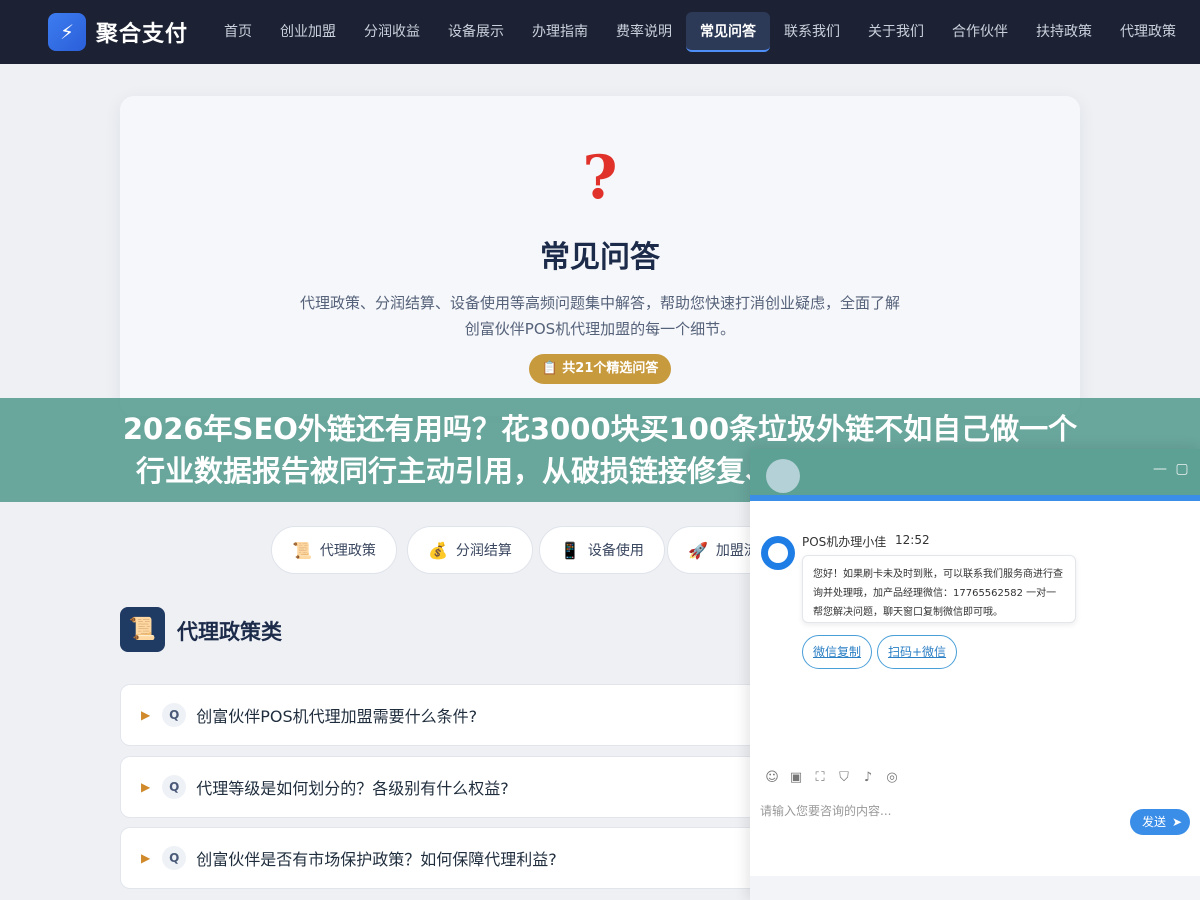 The image size is (1200, 900). I want to click on category-pill-device: 📱 设备使用, so click(602, 550).